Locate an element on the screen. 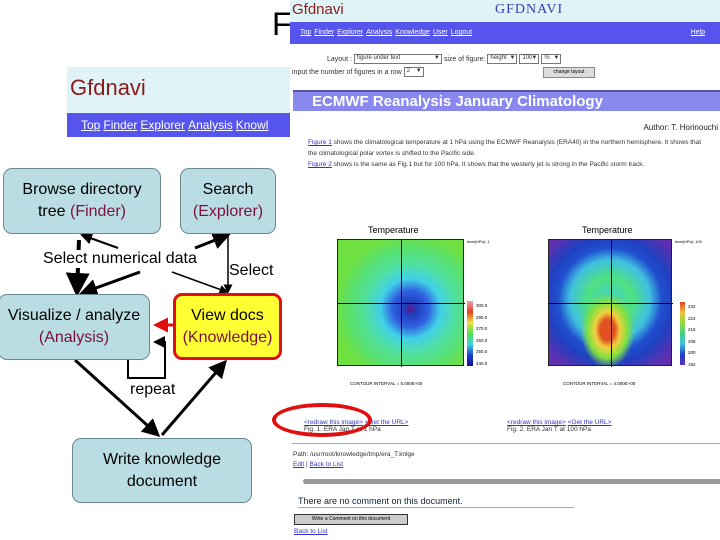 Image resolution: width=720 pixels, height=540 pixels. row-select: 2 is located at coordinates (413, 72).